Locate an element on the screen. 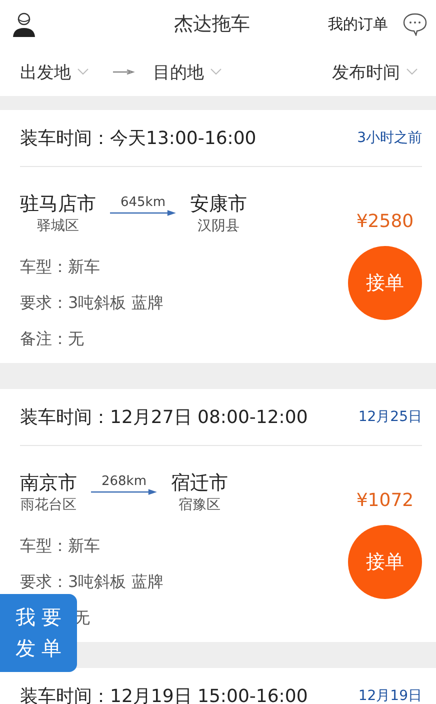  destination-city: 安康市 is located at coordinates (218, 204).